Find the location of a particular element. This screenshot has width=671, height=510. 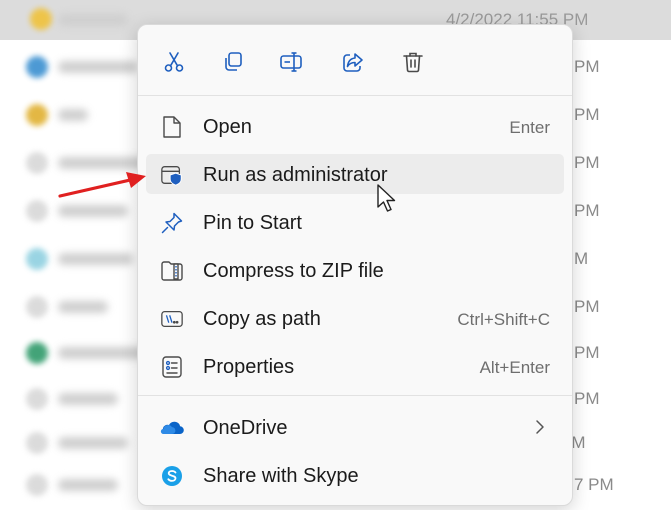

delete-icon is located at coordinates (413, 62).